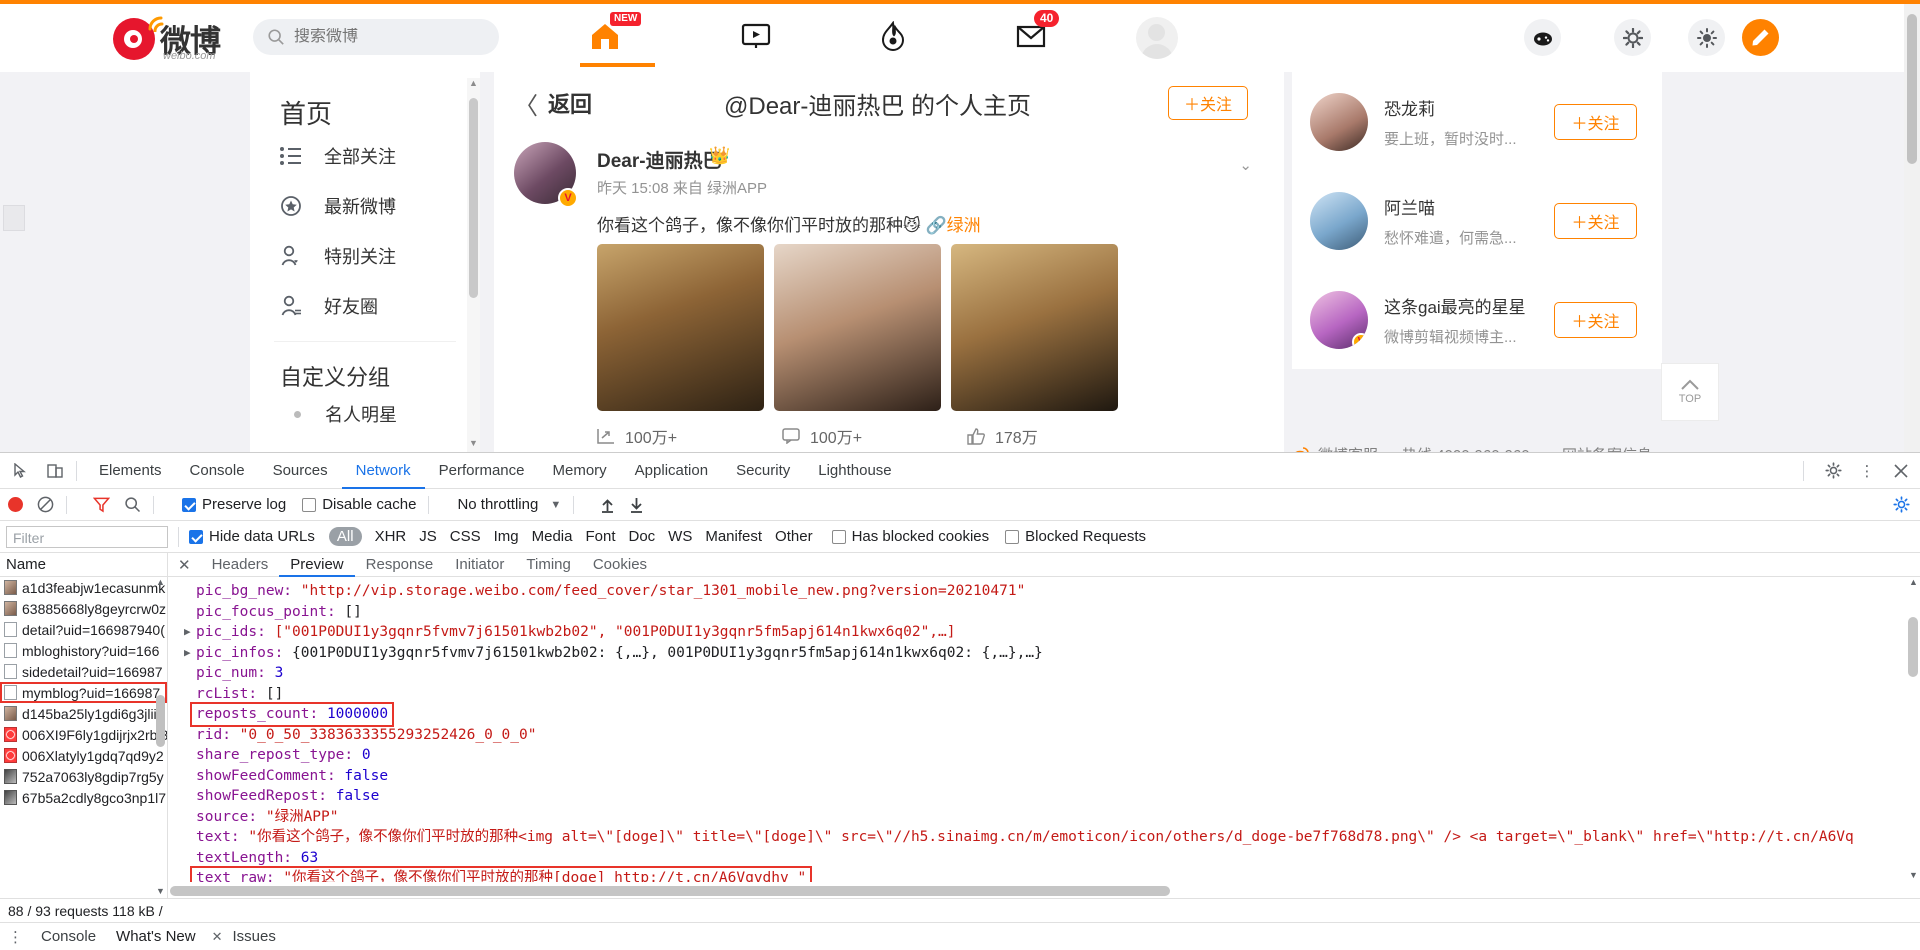  Describe the element at coordinates (1245, 165) in the screenshot. I see `chevron-down-icon: ⌄` at that location.